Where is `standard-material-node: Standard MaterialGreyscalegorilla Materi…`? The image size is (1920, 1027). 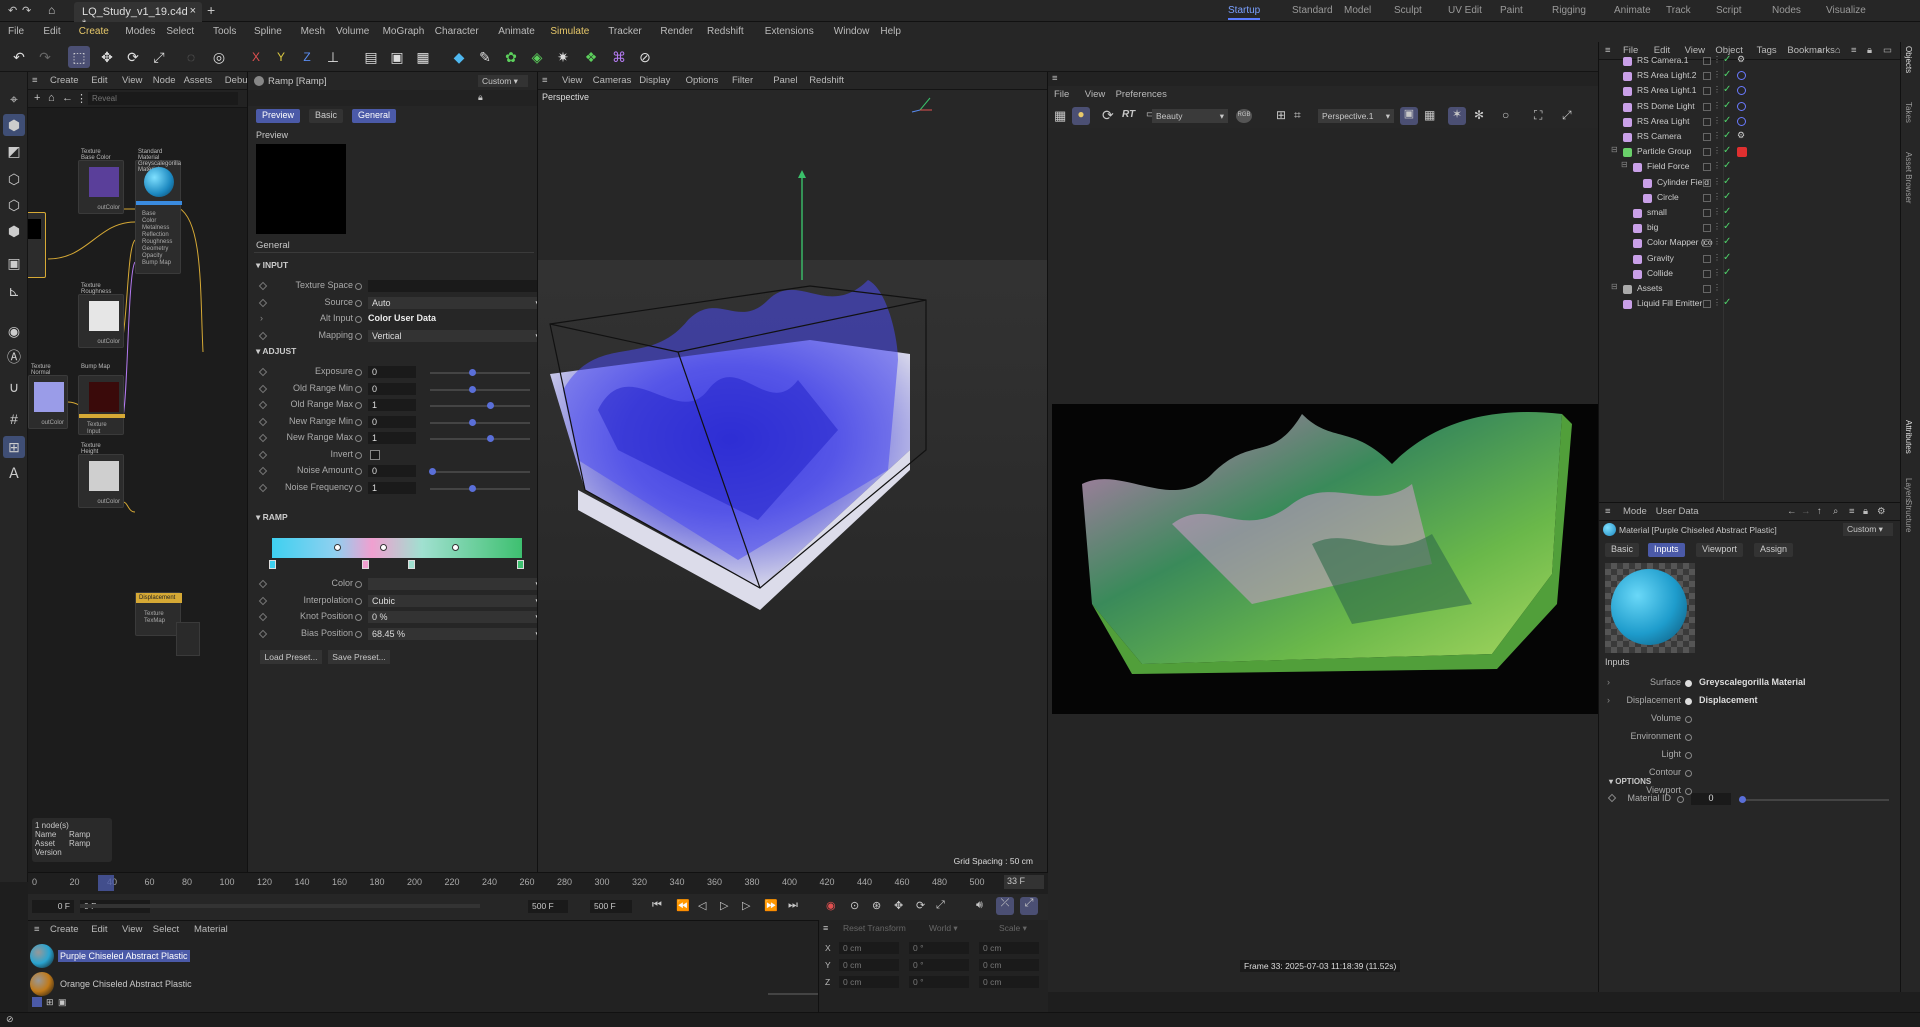 standard-material-node: Standard MaterialGreyscalegorilla Materi… is located at coordinates (158, 211).